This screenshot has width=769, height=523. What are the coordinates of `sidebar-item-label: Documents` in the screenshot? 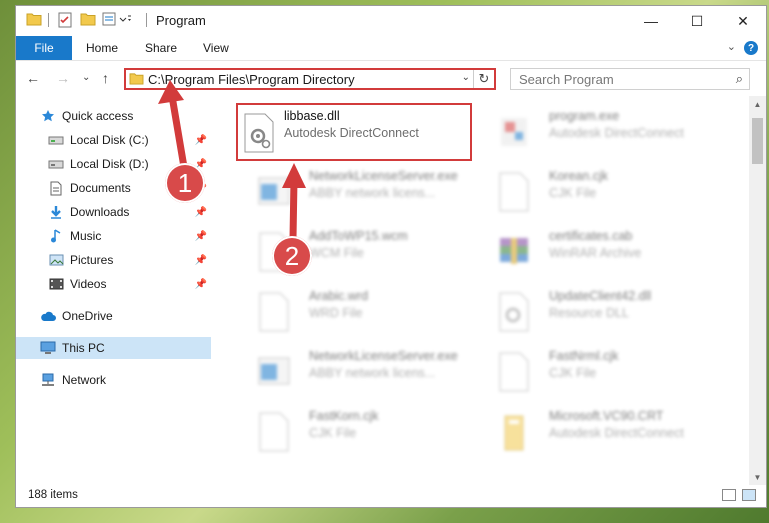 It's located at (100, 188).